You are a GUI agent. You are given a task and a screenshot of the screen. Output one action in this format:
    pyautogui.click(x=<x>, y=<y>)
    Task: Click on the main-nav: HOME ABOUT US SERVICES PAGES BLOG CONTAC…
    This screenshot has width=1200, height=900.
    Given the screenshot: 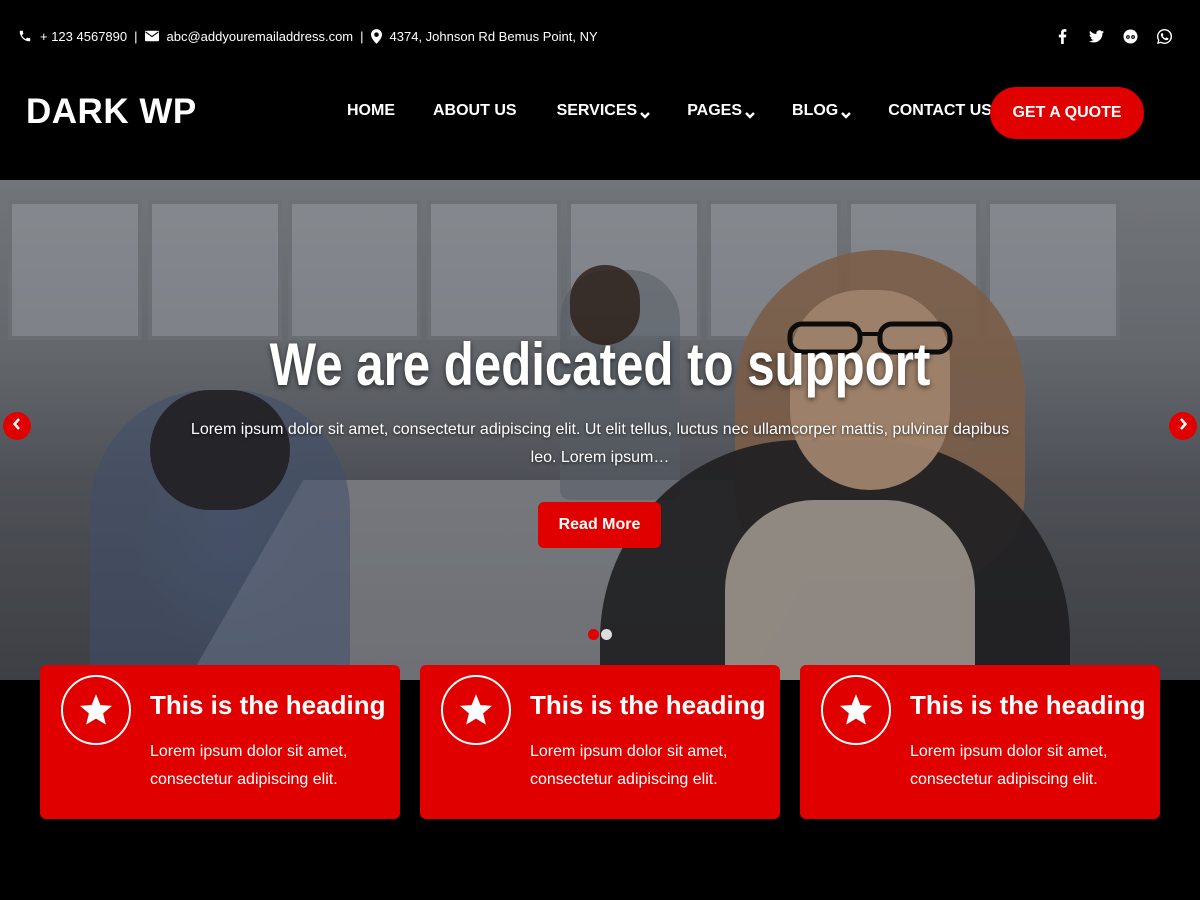 What is the action you would take?
    pyautogui.click(x=688, y=111)
    